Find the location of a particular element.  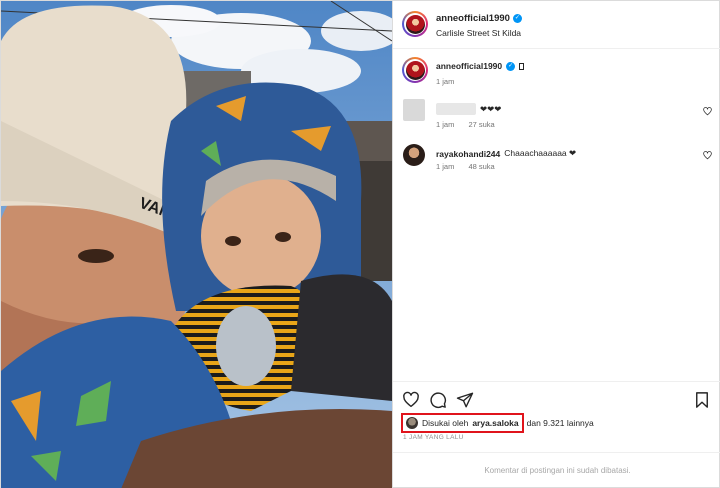

comment-username-blurred is located at coordinates (456, 109).